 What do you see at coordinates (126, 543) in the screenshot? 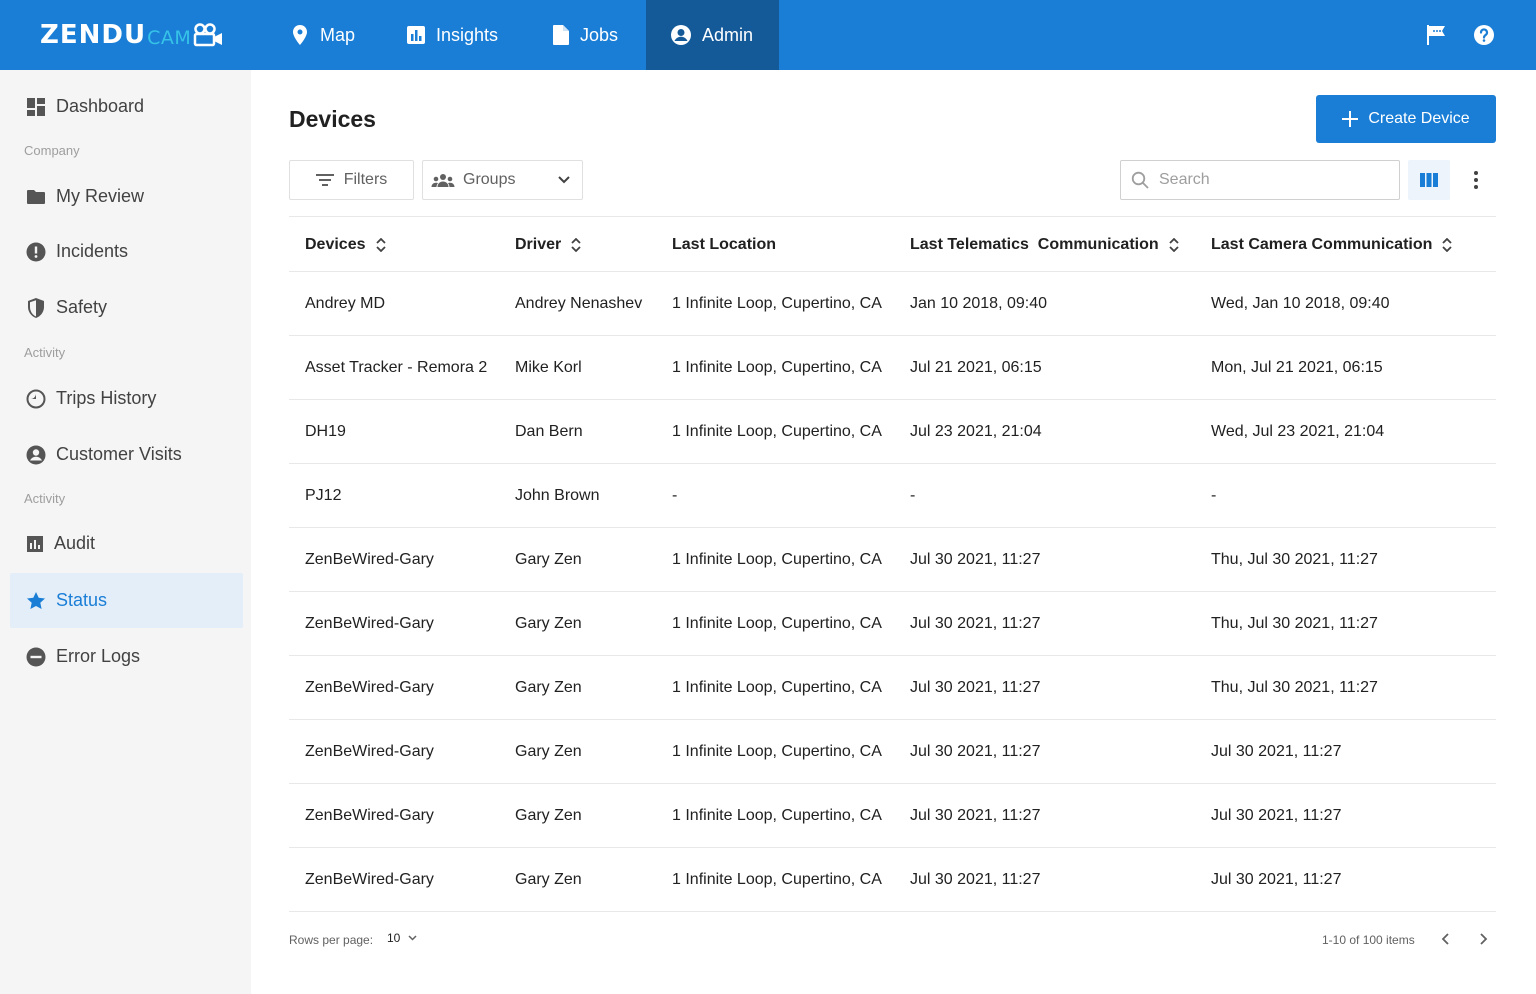
I see `sidebar-item-audit: Audit` at bounding box center [126, 543].